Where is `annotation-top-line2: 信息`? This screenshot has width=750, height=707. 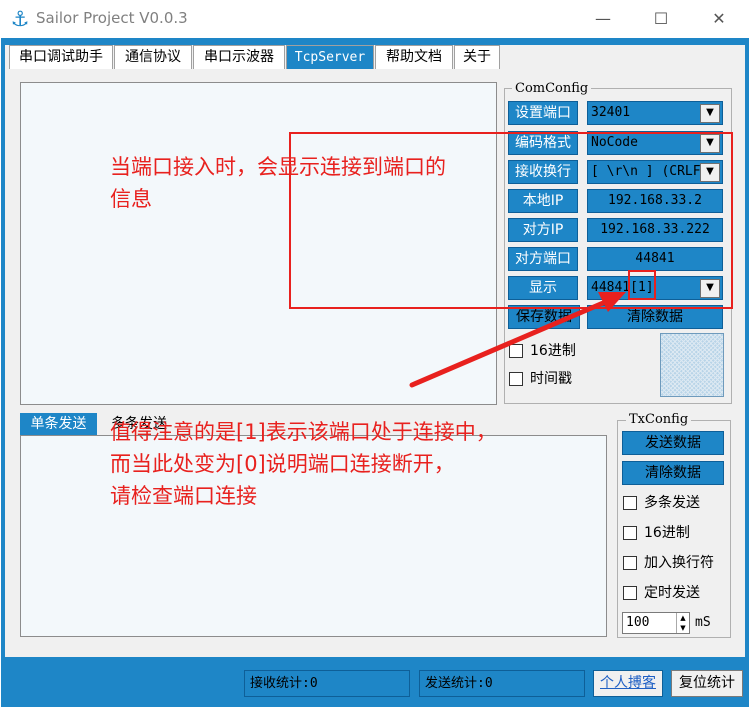 annotation-top-line2: 信息 is located at coordinates (131, 199).